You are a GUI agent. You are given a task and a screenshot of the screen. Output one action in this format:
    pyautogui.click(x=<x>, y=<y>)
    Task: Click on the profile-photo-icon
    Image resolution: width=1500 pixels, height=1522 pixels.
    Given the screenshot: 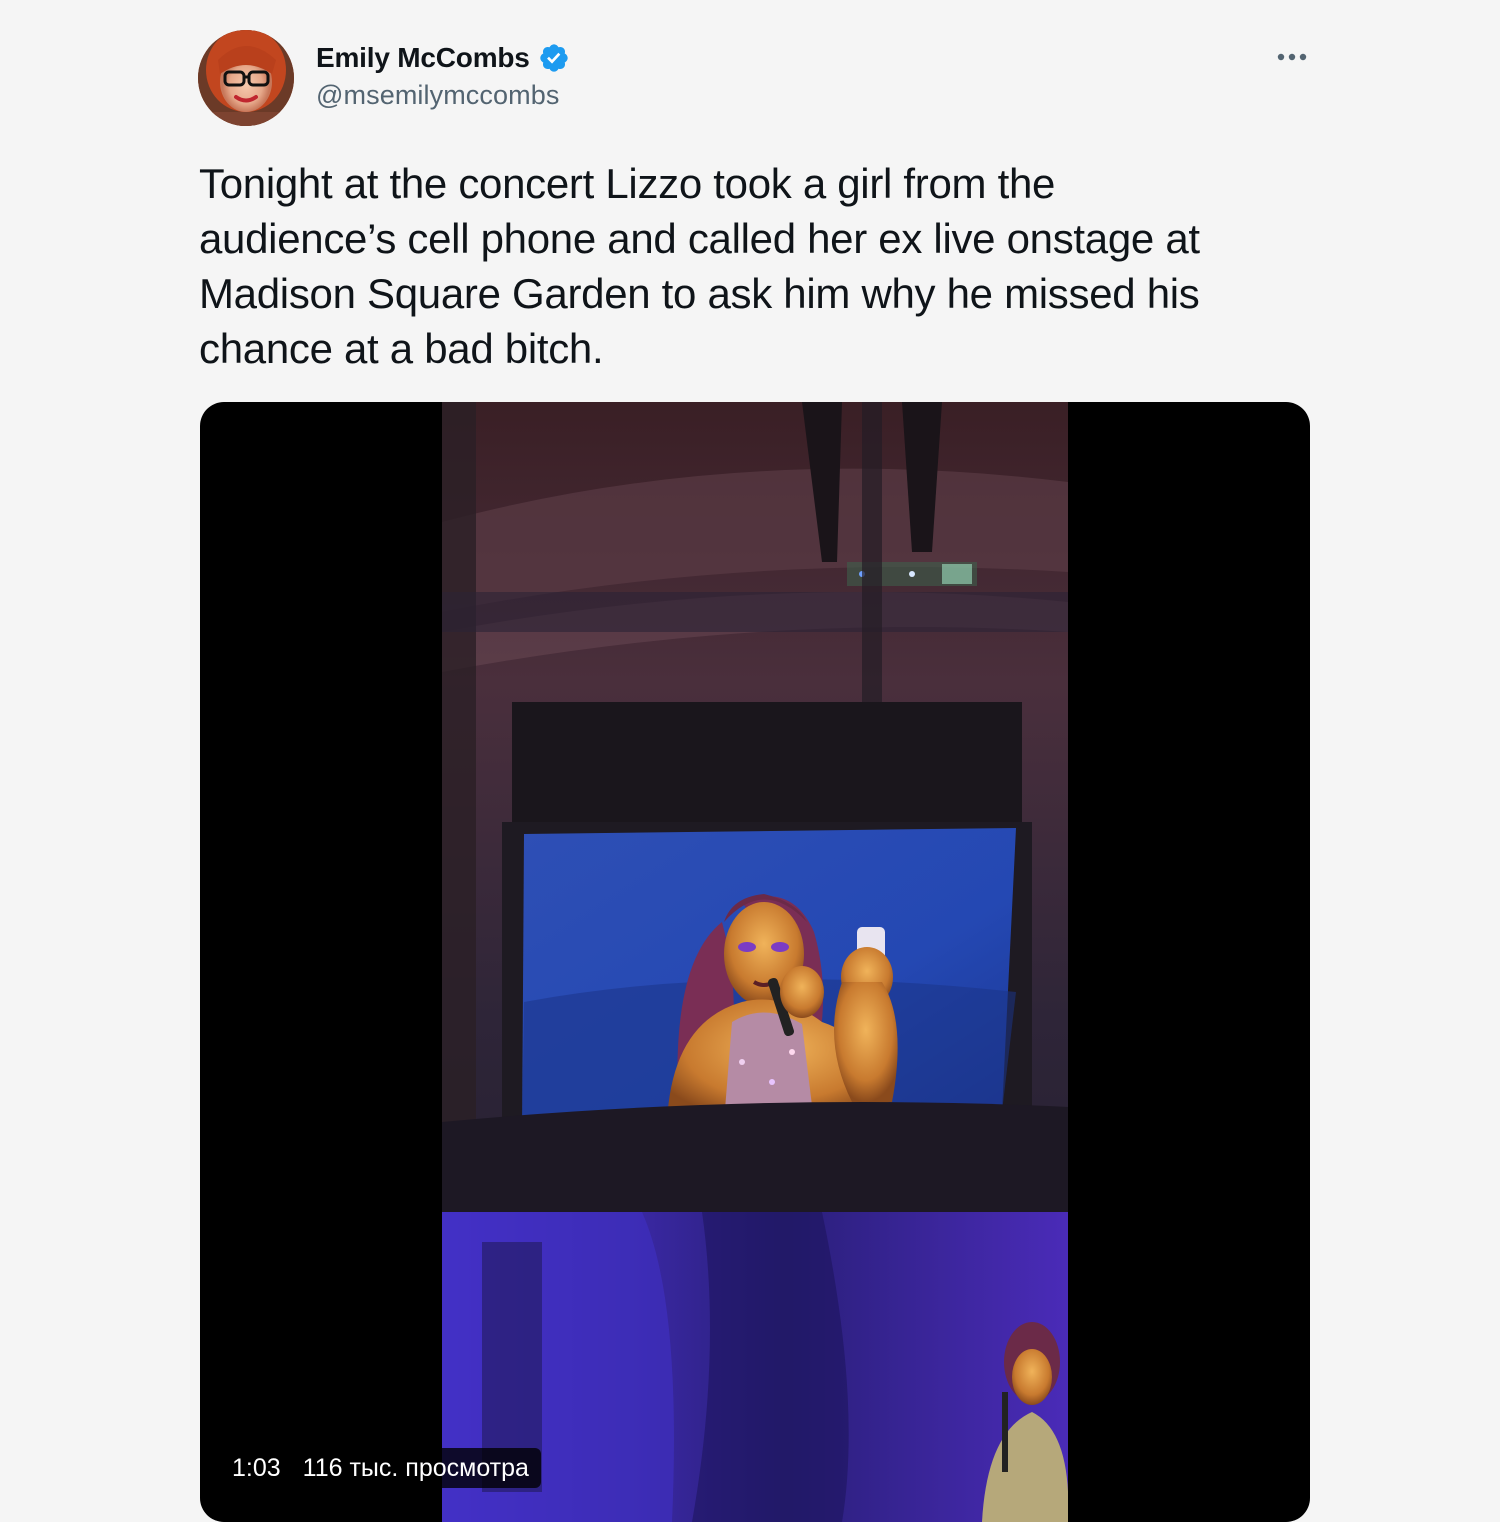 What is the action you would take?
    pyautogui.click(x=246, y=78)
    